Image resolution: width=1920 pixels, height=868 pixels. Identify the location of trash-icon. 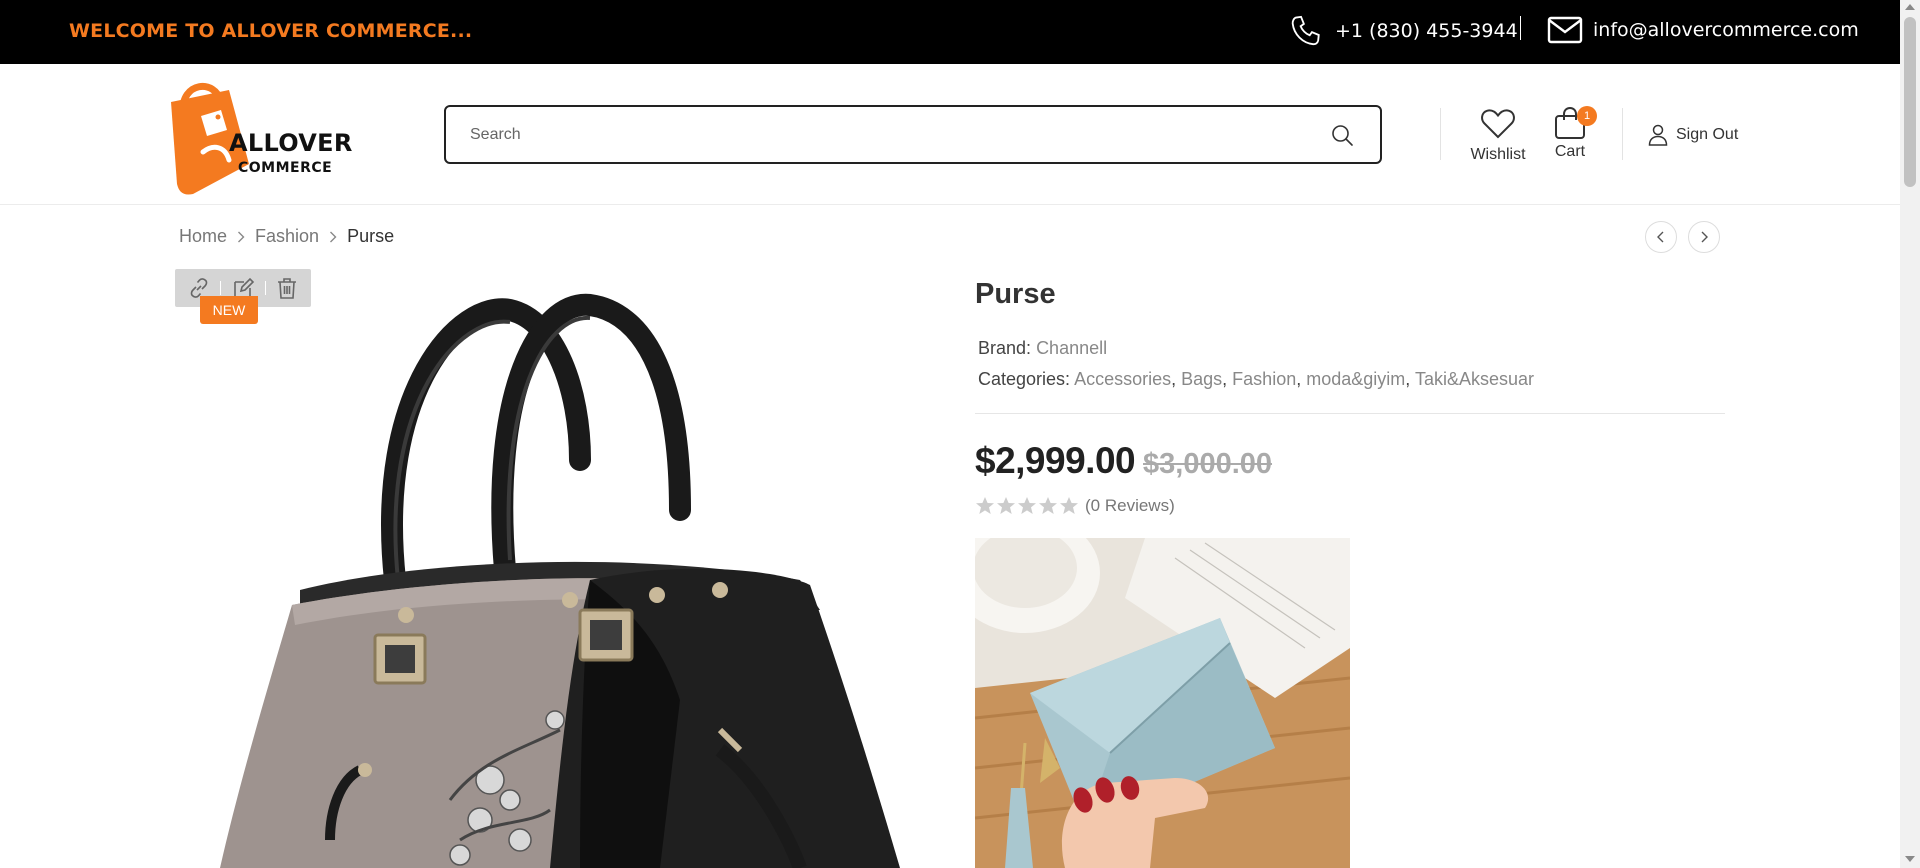
(287, 288).